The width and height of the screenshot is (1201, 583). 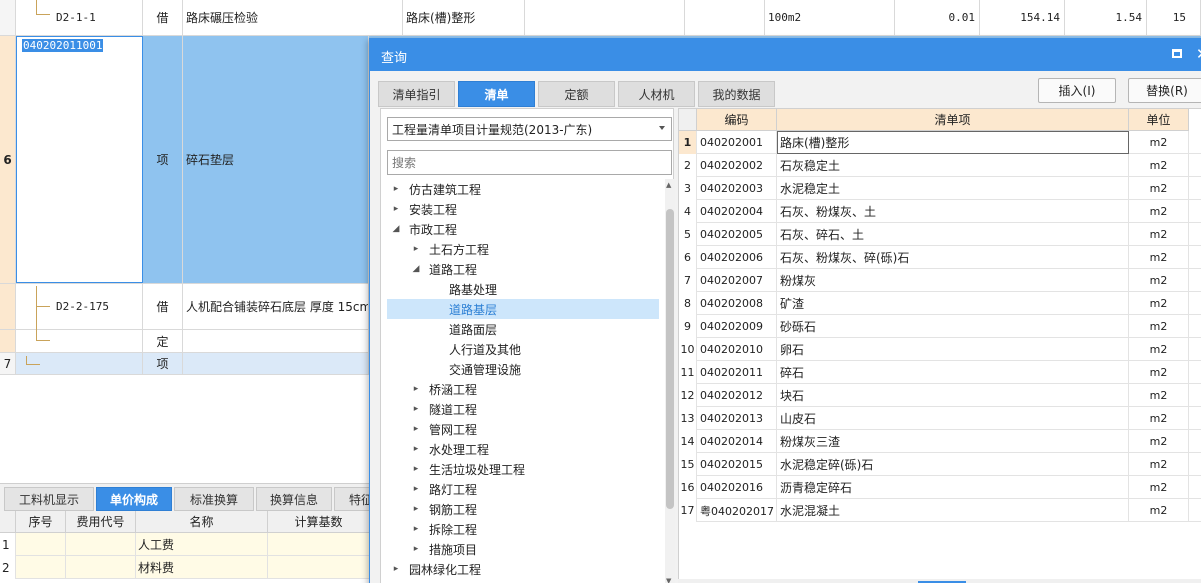 What do you see at coordinates (668, 185) in the screenshot?
I see `scroll-up-icon: ▲` at bounding box center [668, 185].